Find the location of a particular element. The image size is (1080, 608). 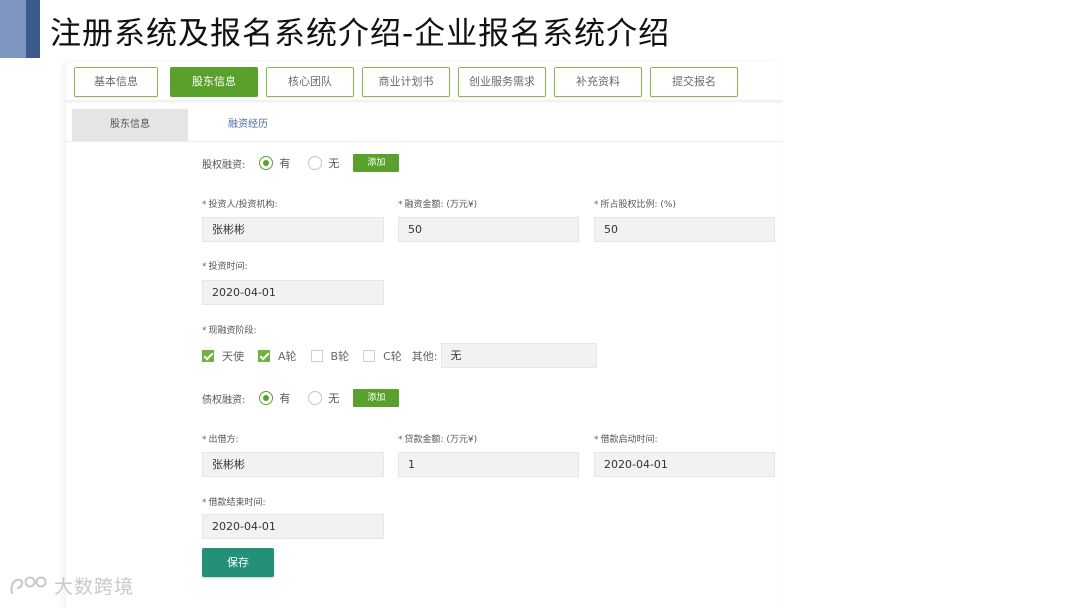

investor-label: * 投资人/投资机构: is located at coordinates (240, 205).